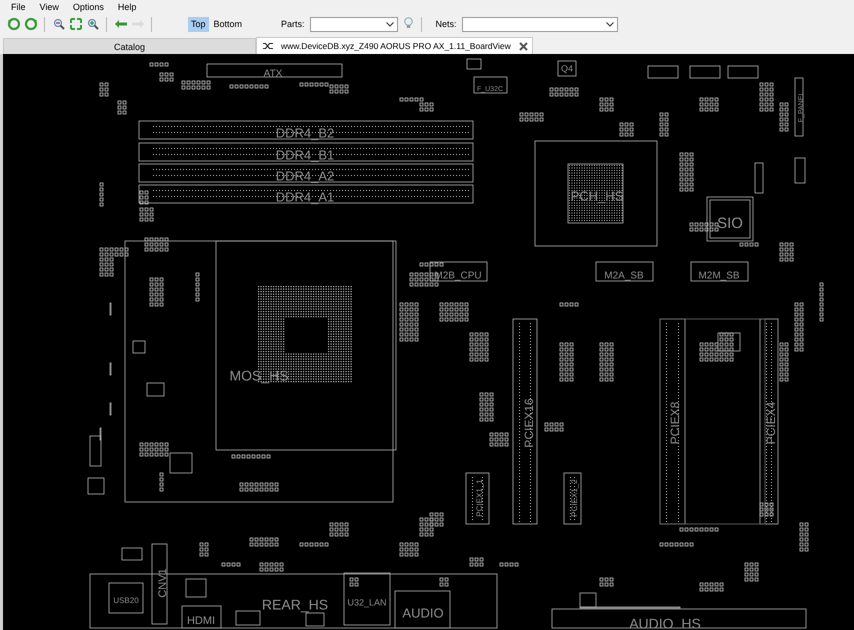  I want to click on rotate-right-icon, so click(31, 24).